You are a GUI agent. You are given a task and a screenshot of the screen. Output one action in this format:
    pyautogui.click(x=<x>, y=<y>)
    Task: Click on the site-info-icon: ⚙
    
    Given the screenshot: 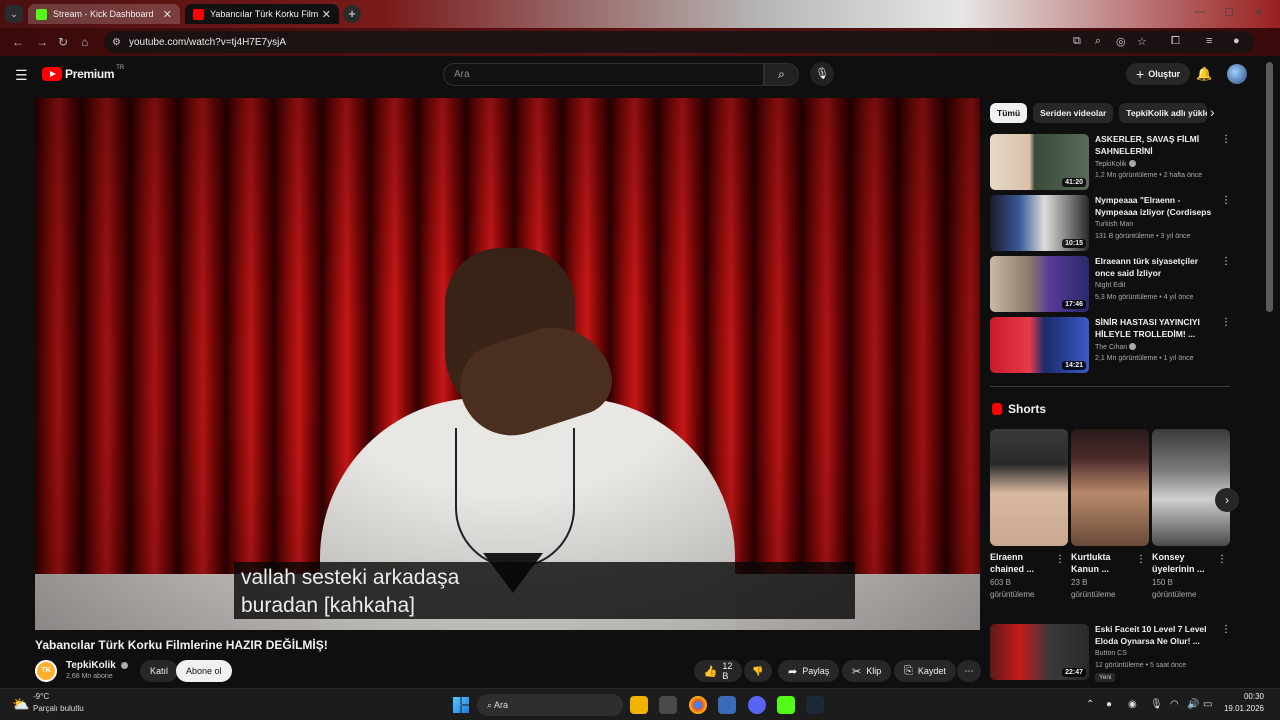 What is the action you would take?
    pyautogui.click(x=116, y=42)
    